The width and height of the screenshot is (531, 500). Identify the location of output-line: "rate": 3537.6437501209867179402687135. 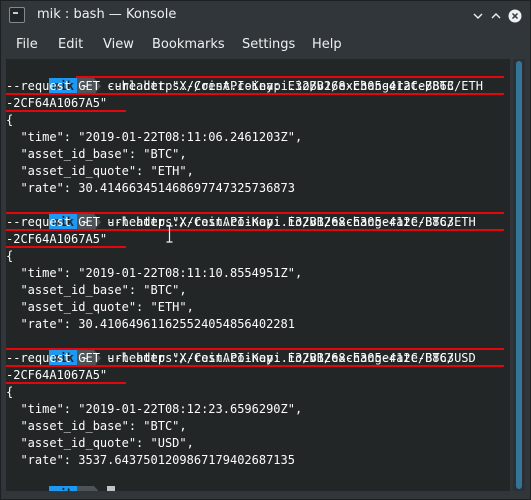
(150, 460).